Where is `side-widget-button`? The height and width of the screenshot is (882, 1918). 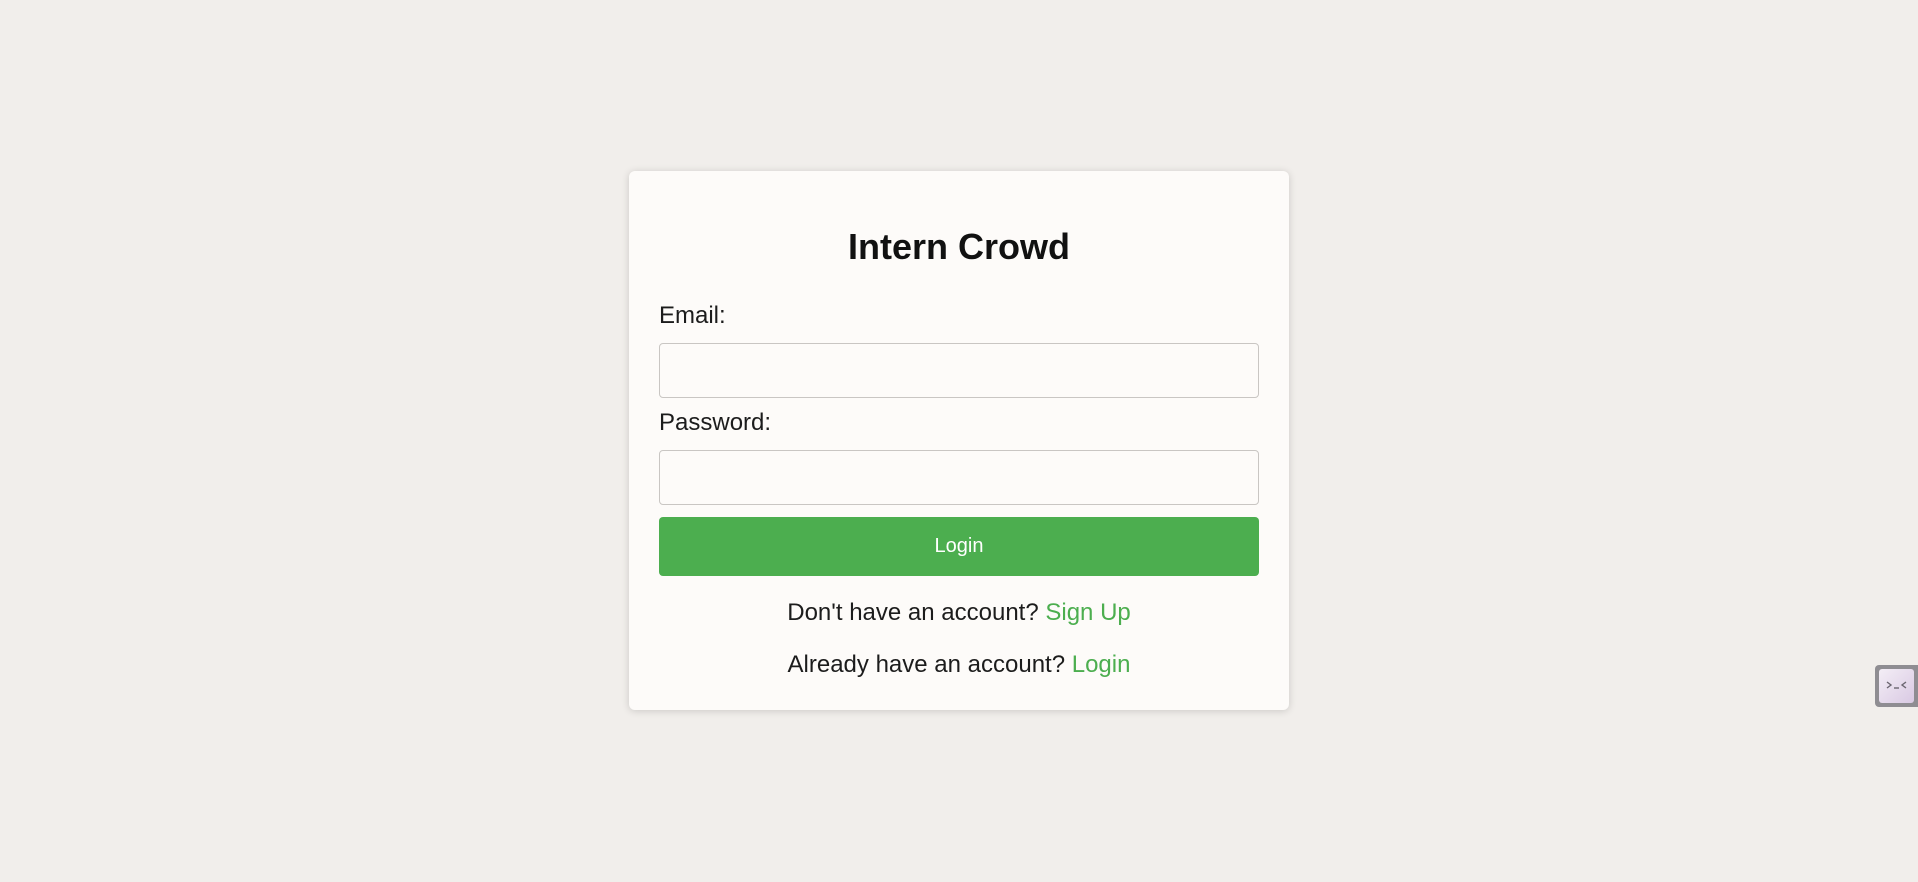 side-widget-button is located at coordinates (1896, 686).